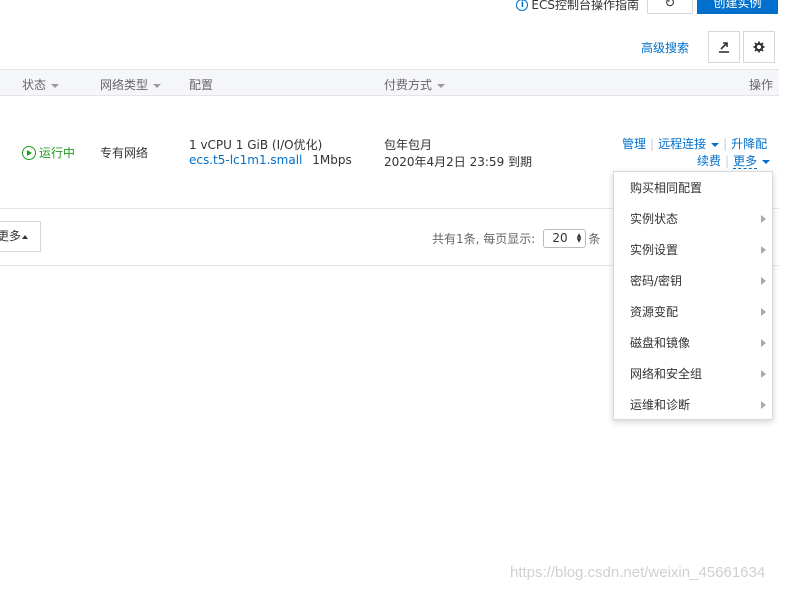 Image resolution: width=791 pixels, height=591 pixels. What do you see at coordinates (256, 145) in the screenshot?
I see `config-spec: 1 vCPU 1 GiB (I/O优化)` at bounding box center [256, 145].